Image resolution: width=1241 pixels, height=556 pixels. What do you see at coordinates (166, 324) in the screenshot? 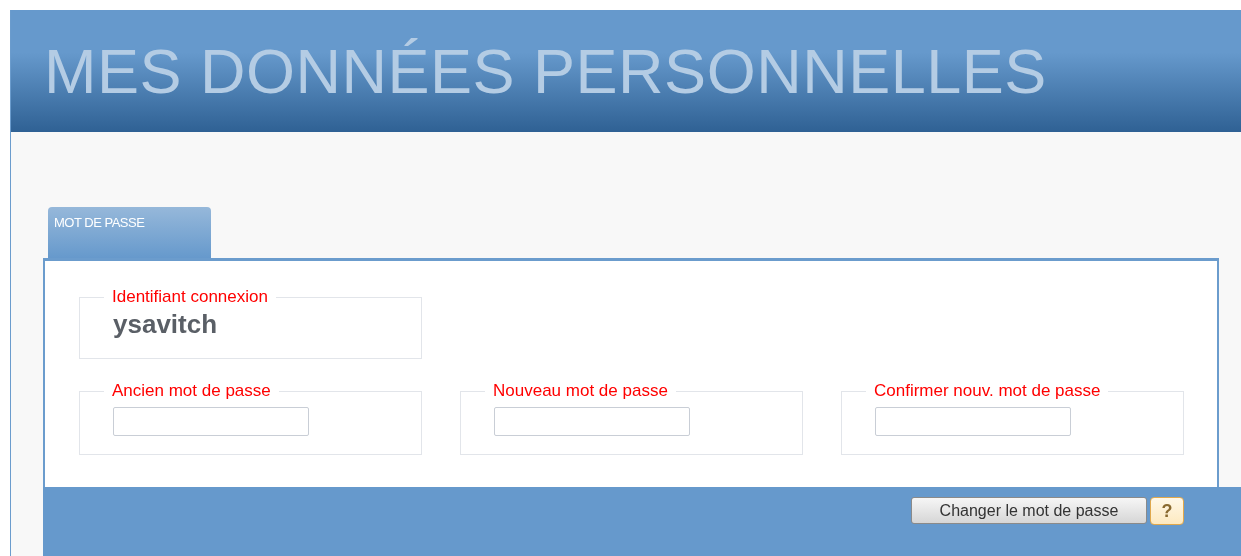
I see `login-value: ysavitch` at bounding box center [166, 324].